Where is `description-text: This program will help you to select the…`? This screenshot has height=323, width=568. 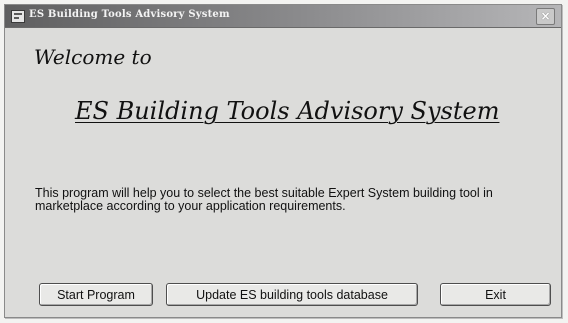
description-text: This program will help you to select the… is located at coordinates (264, 199).